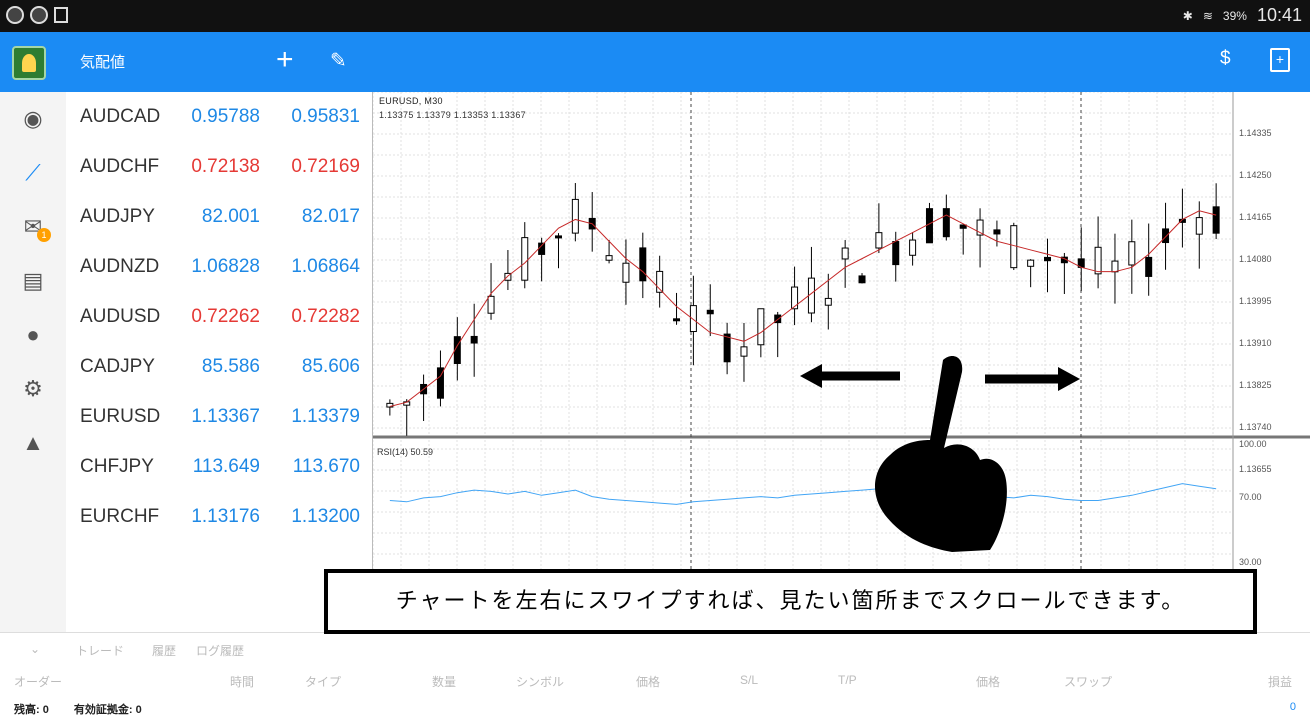 This screenshot has height=719, width=1310. I want to click on quote-bid: 0.72262, so click(225, 316).